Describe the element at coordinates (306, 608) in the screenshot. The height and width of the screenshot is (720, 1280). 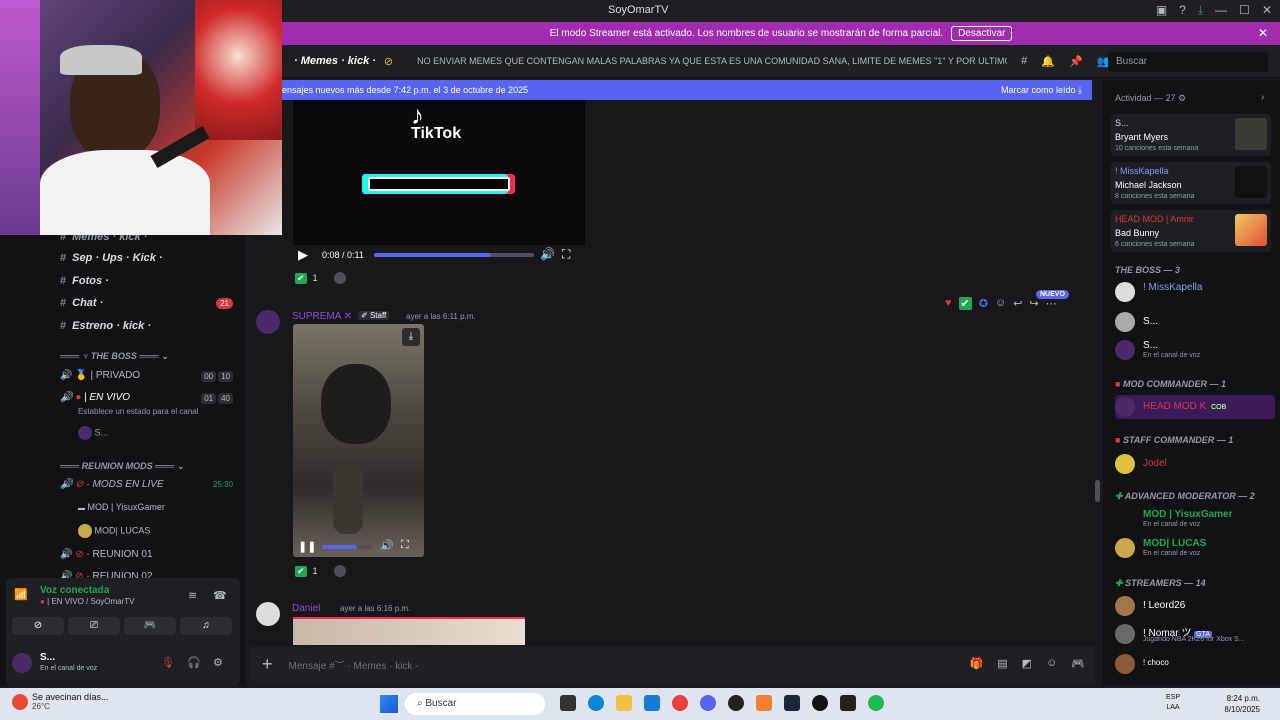
I see `message-author: Daniel` at that location.